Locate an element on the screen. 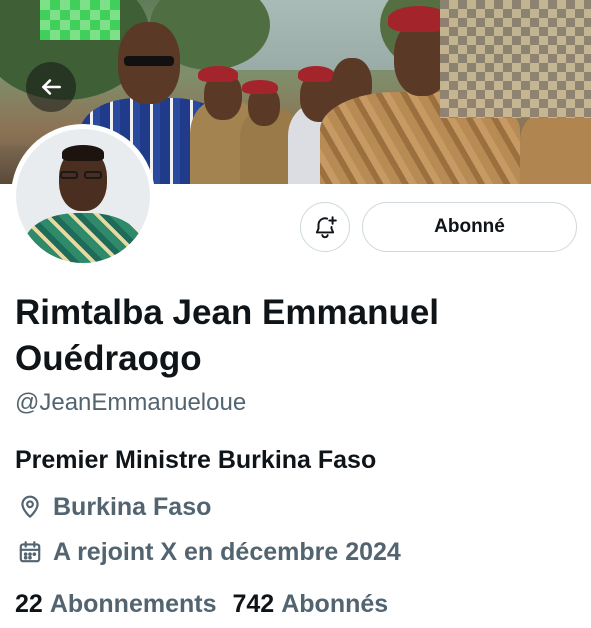  profile-location: Burkina Faso is located at coordinates (113, 507).